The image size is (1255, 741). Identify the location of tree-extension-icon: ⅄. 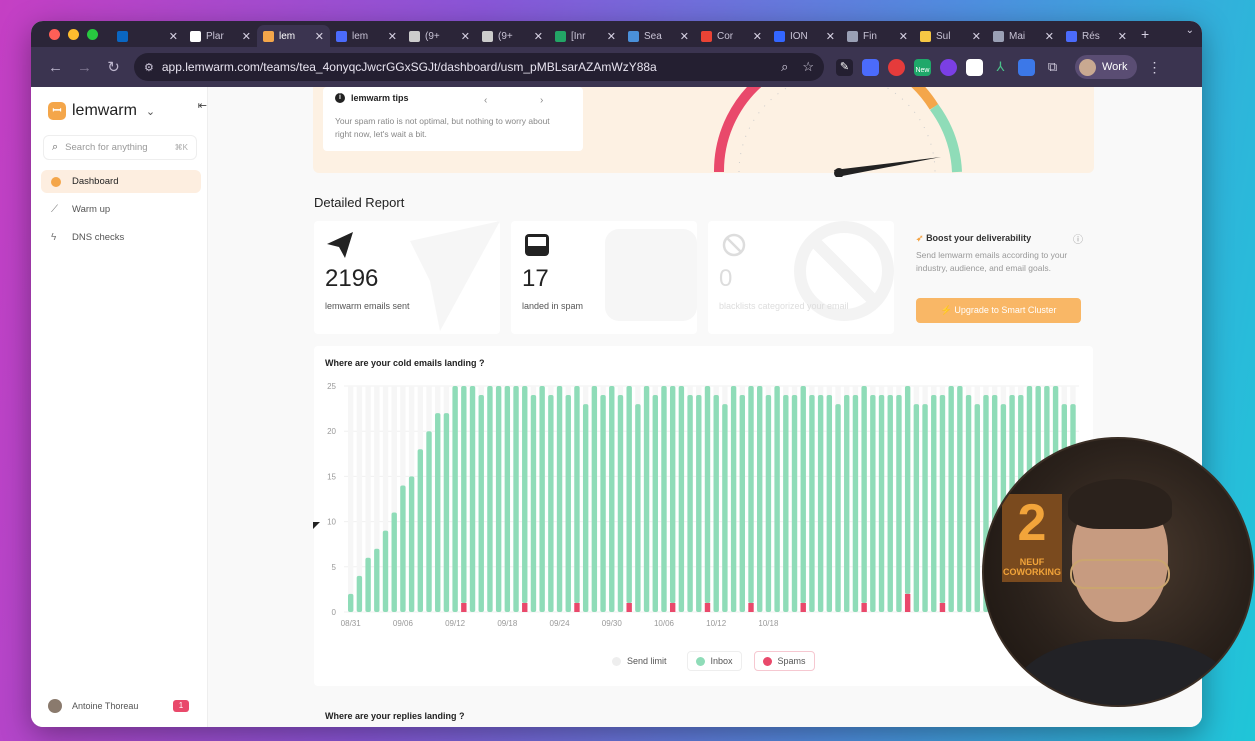
(1000, 67).